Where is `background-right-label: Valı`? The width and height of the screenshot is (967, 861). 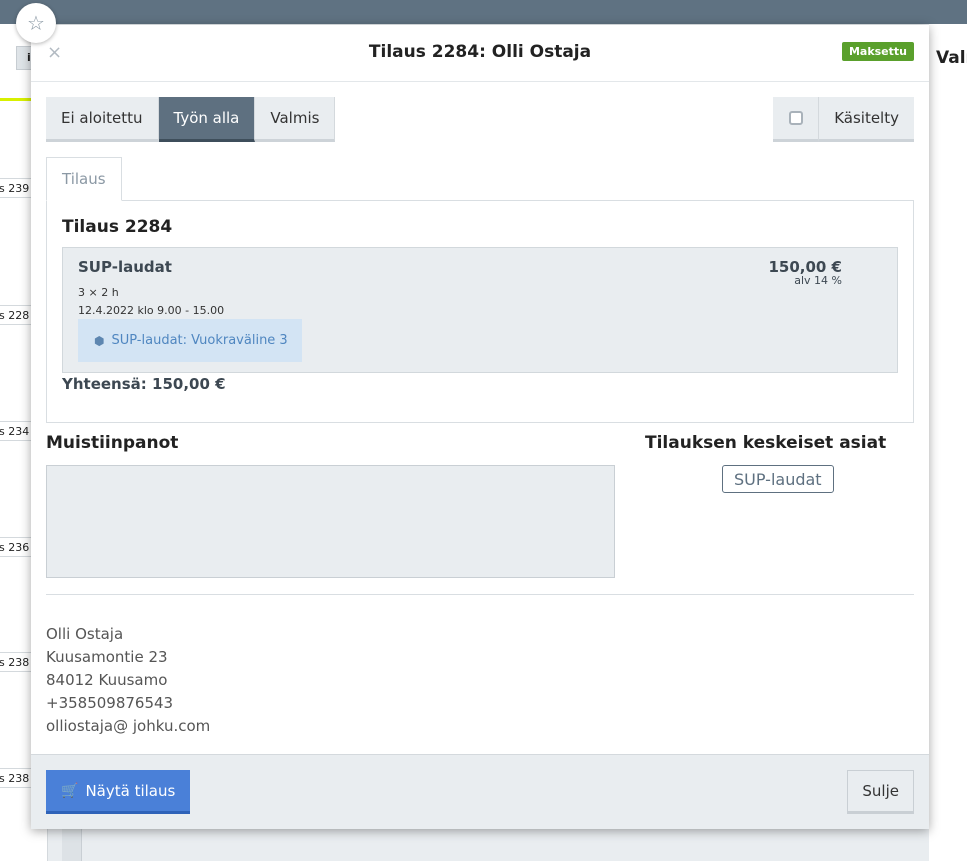
background-right-label: Valı is located at coordinates (951, 58).